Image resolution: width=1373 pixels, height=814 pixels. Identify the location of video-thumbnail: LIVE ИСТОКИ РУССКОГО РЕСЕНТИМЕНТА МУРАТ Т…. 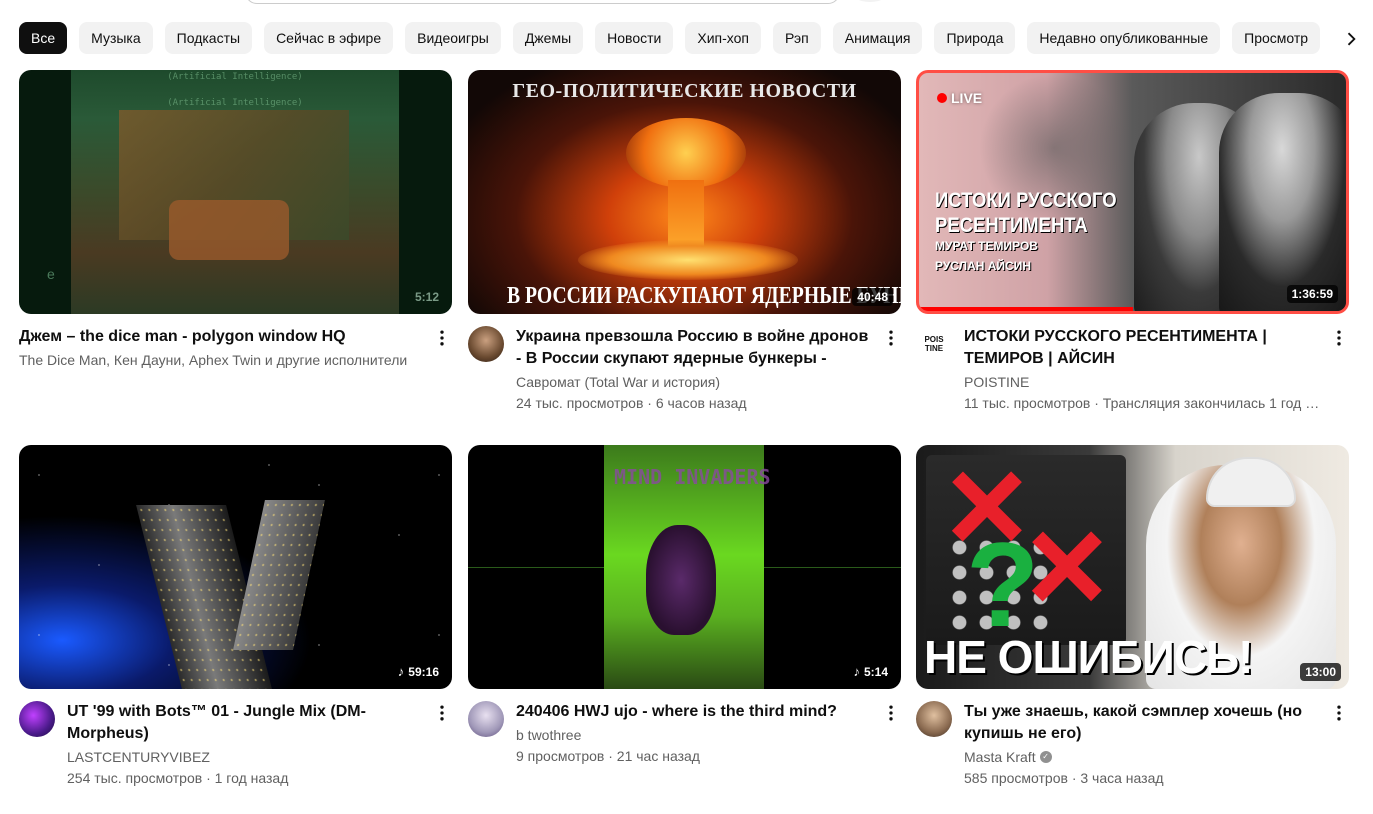
(1132, 192).